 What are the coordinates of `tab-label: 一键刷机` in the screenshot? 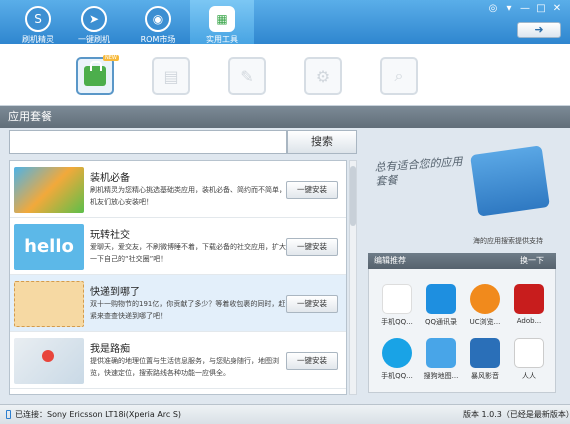 It's located at (94, 39).